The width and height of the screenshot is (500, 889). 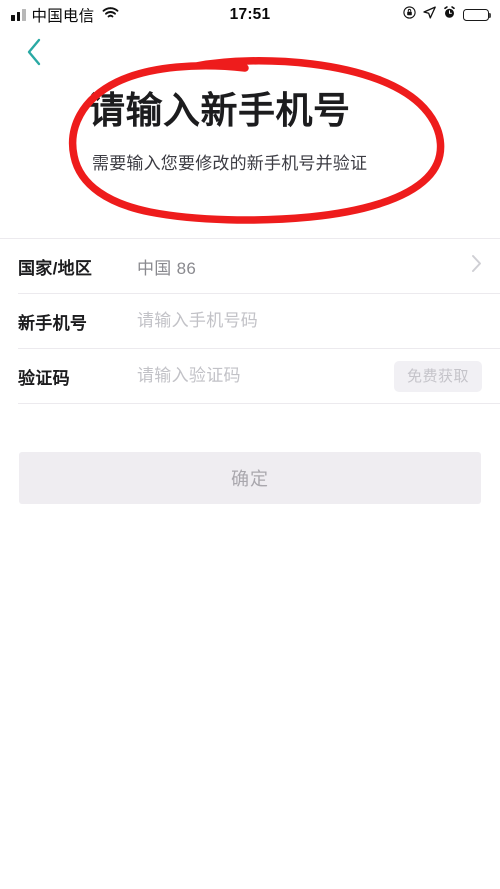 I want to click on get-code-button: 免费获取, so click(x=437, y=376).